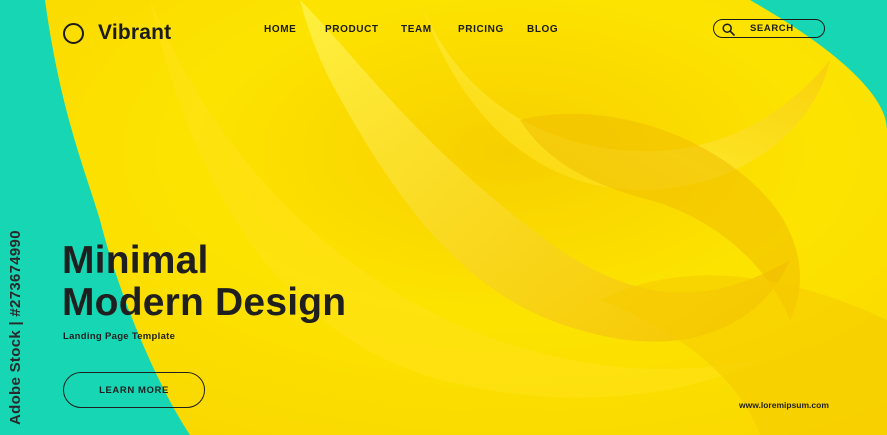 The width and height of the screenshot is (887, 435). What do you see at coordinates (15, 327) in the screenshot?
I see `stock-watermark-id: Adobe Stock | #273674990` at bounding box center [15, 327].